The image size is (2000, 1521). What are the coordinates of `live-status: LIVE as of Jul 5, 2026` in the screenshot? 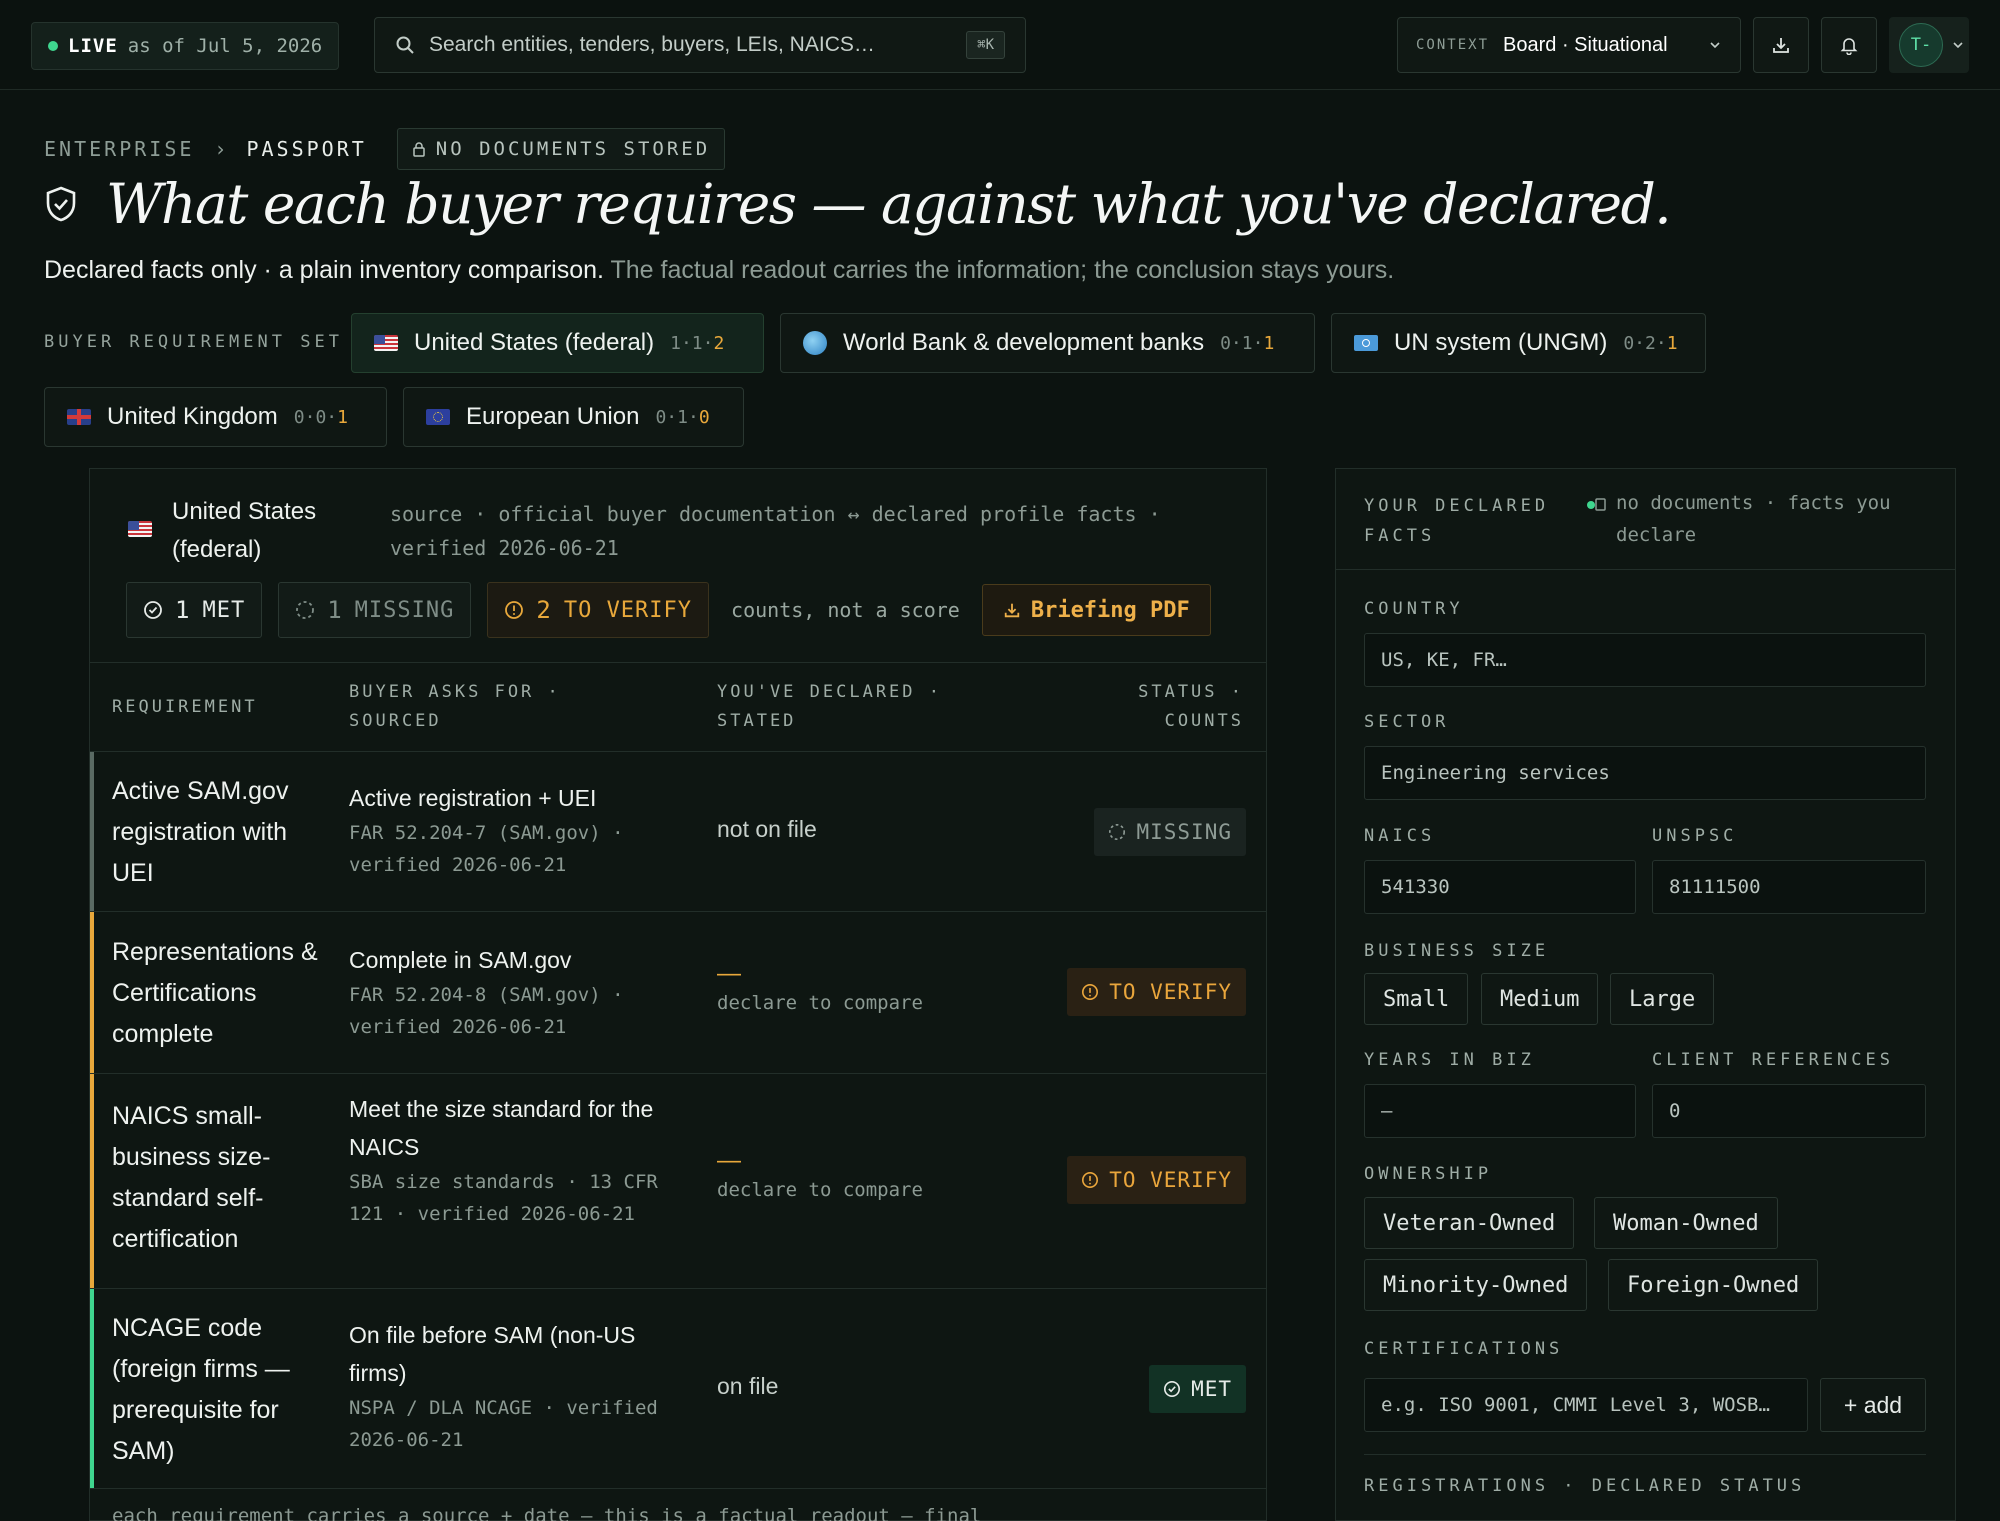 It's located at (185, 46).